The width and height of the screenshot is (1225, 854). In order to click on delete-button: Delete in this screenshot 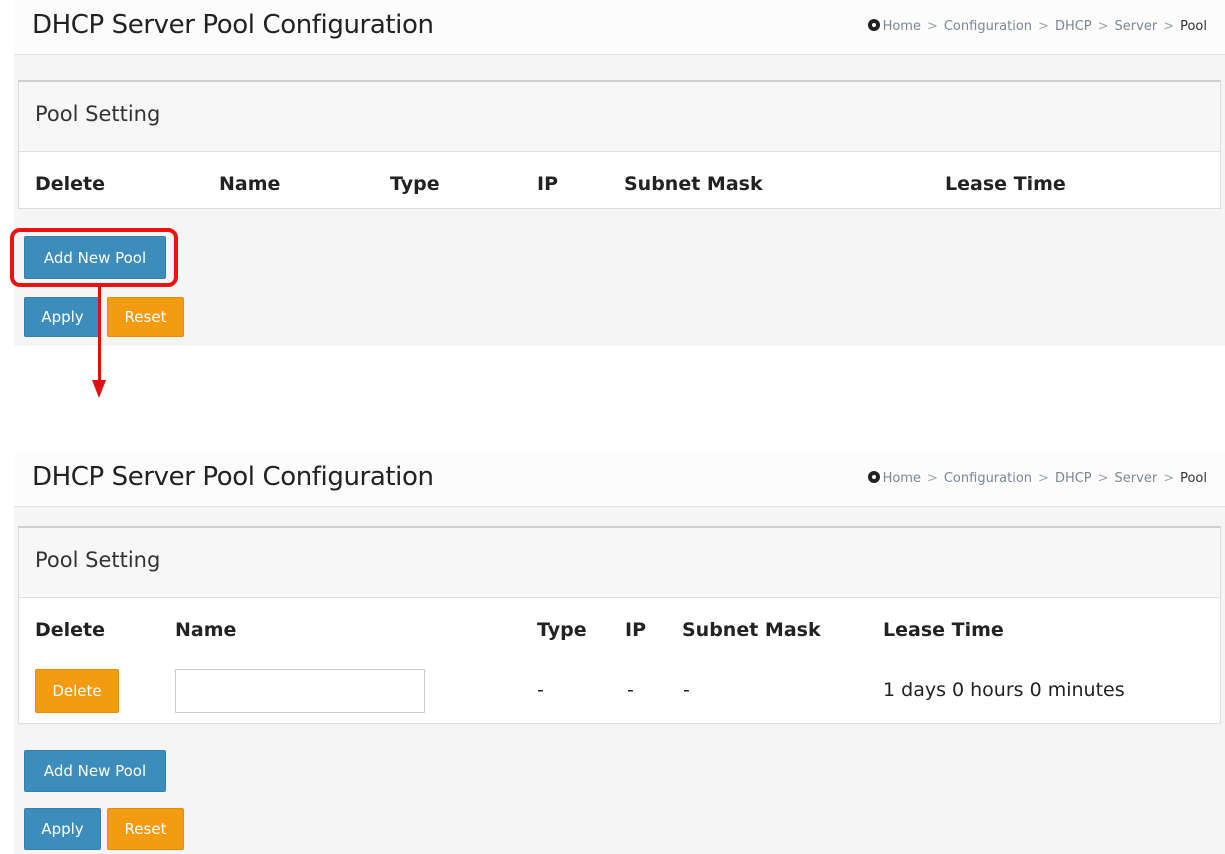, I will do `click(77, 691)`.